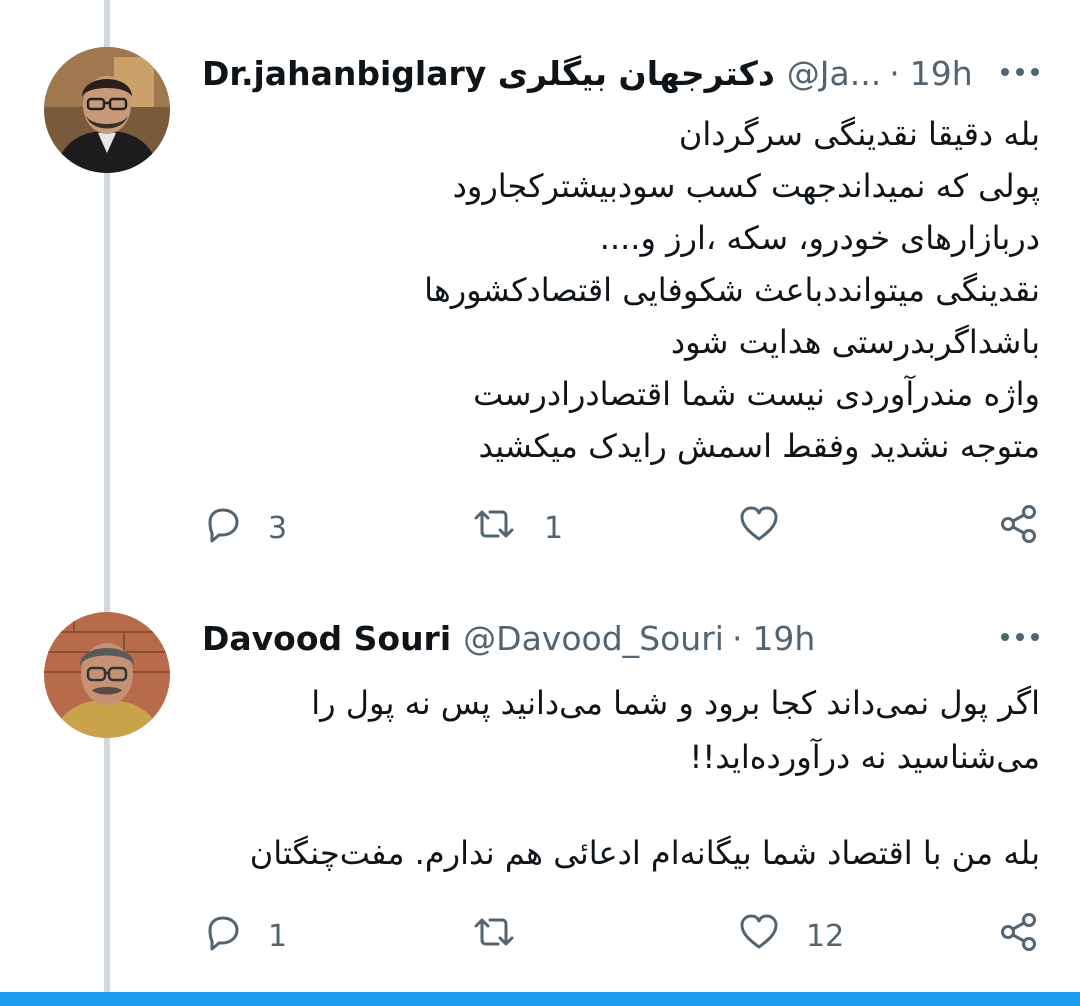 The image size is (1080, 1006). I want to click on retweet-button, so click(507, 936).